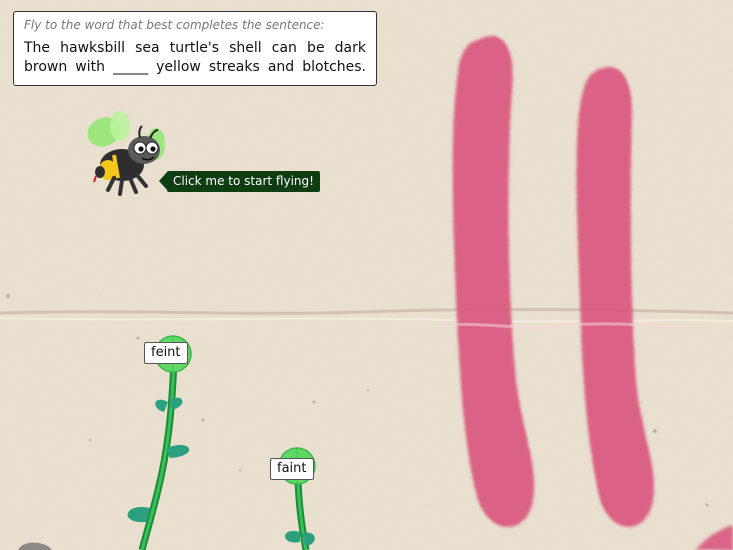 Image resolution: width=733 pixels, height=550 pixels. What do you see at coordinates (160, 440) in the screenshot?
I see `flower-answer-1: feint` at bounding box center [160, 440].